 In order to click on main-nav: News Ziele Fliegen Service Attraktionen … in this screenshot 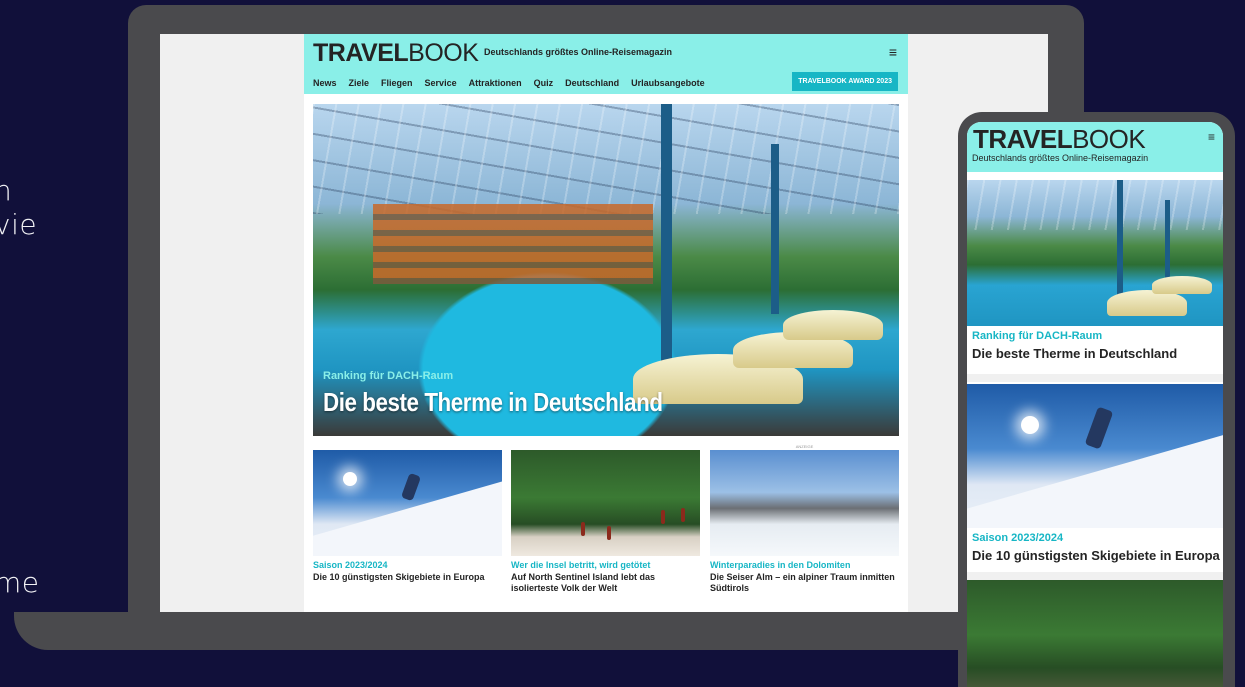, I will do `click(509, 83)`.